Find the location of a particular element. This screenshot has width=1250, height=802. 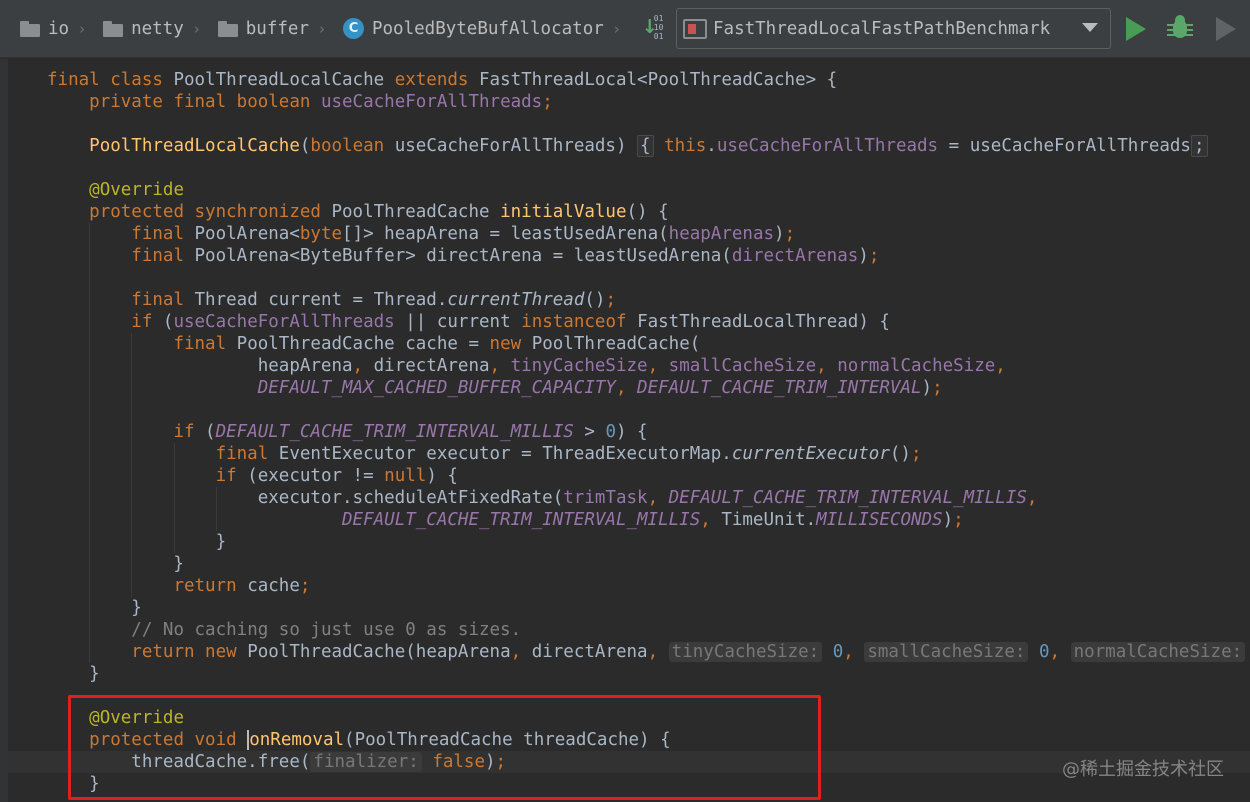

run-configuration-select: FastThreadLocalFastPathBenchmark is located at coordinates (893, 28).